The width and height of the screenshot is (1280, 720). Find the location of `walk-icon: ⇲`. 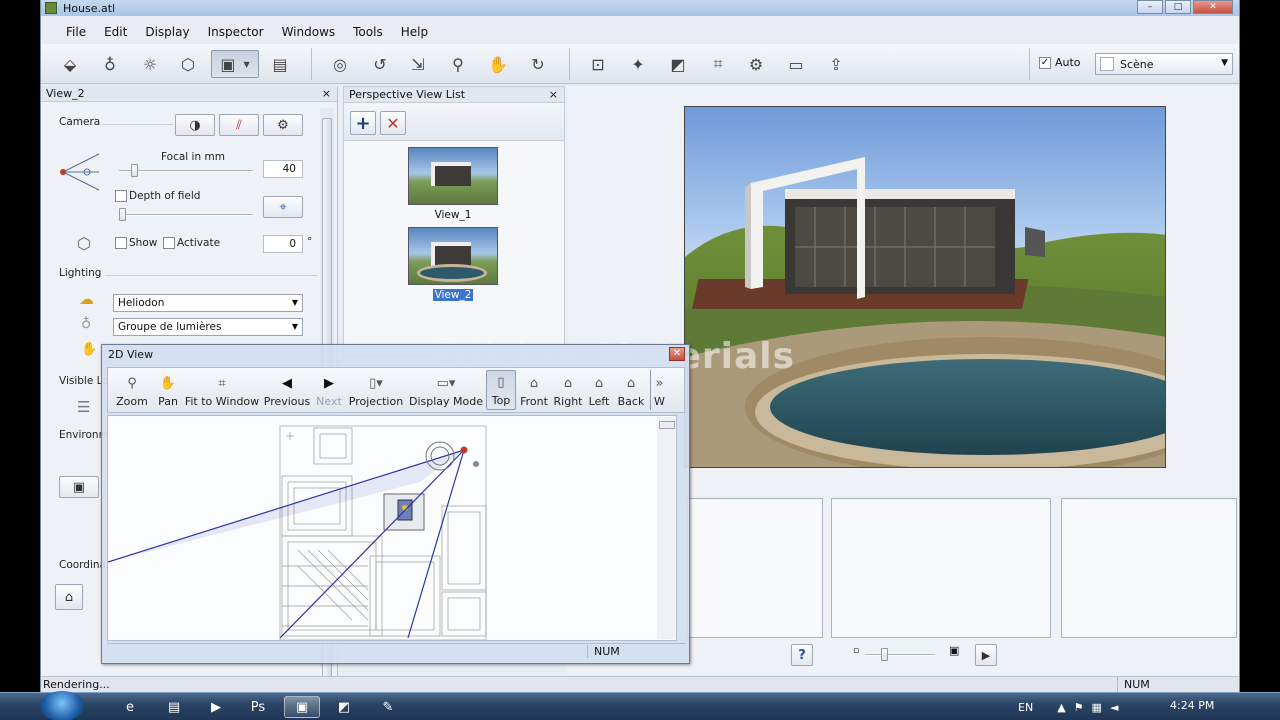

walk-icon: ⇲ is located at coordinates (418, 64).